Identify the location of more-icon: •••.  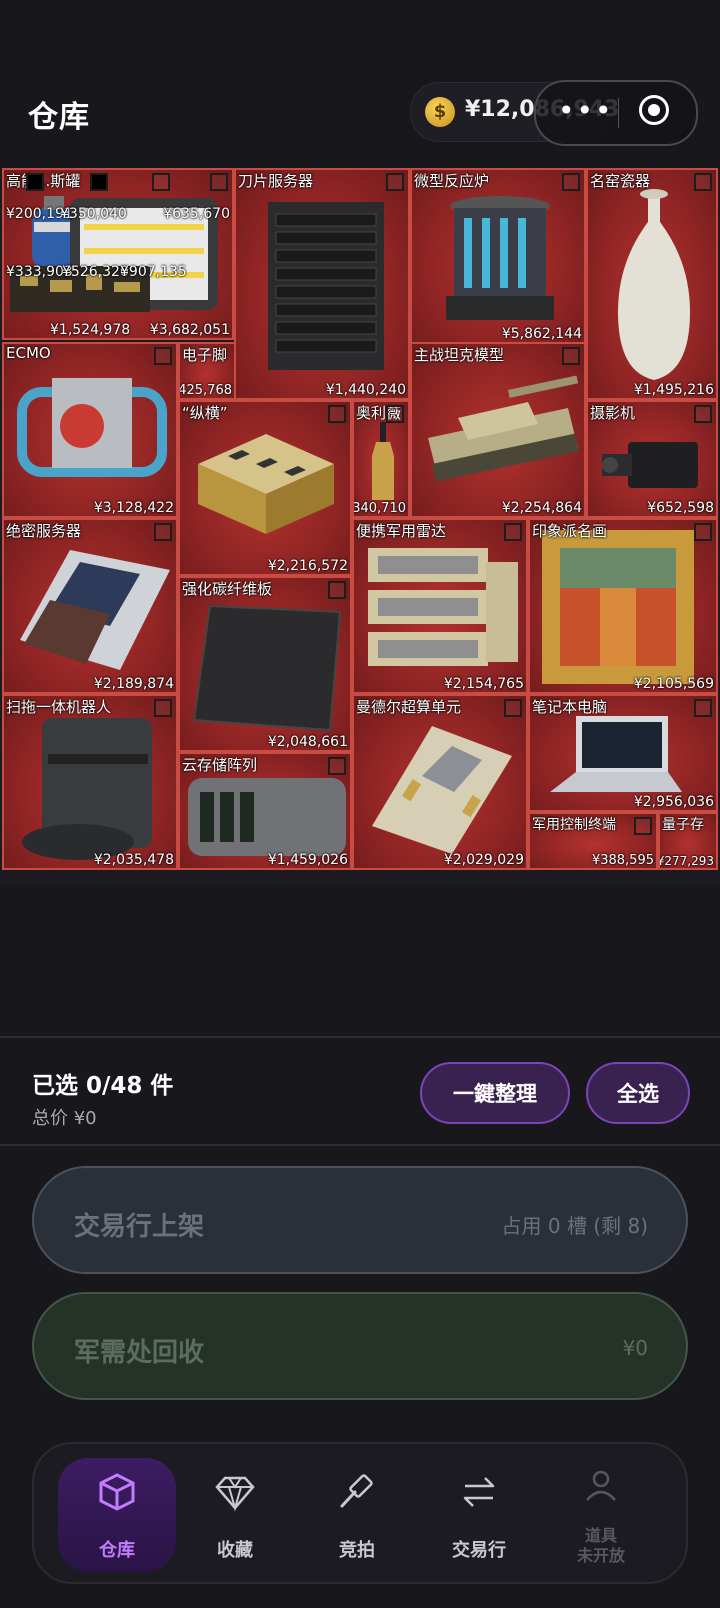
(586, 110).